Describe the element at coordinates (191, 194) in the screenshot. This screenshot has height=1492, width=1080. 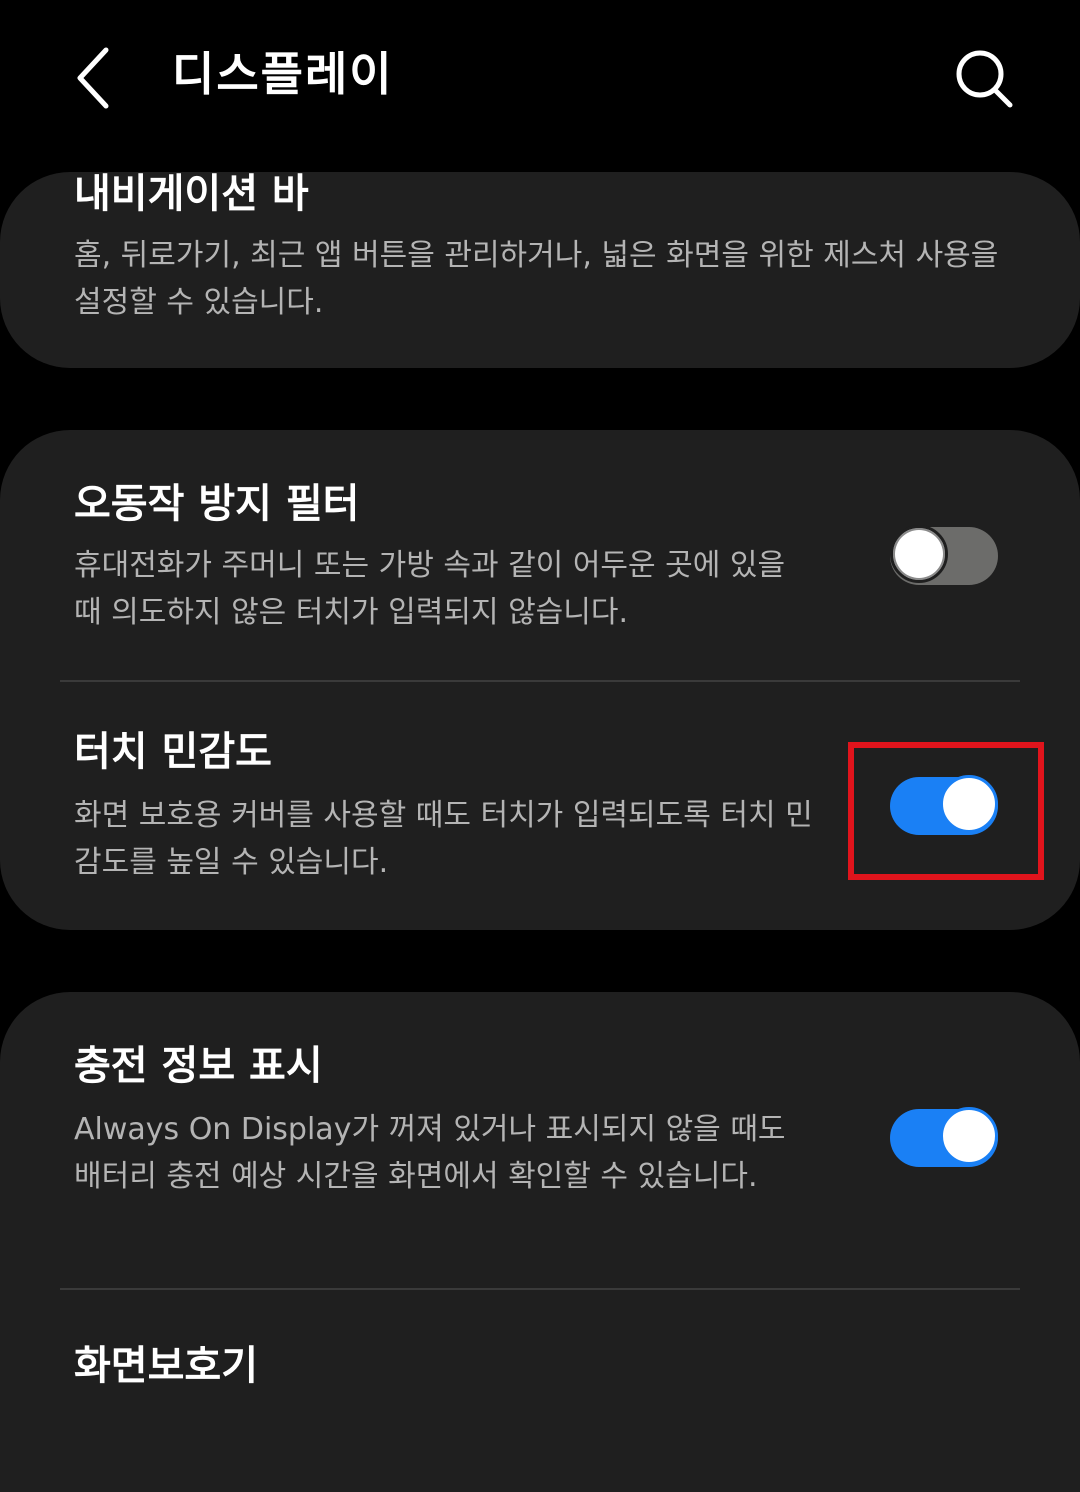
I see `navigation-bar-title: 내비게이션 바` at that location.